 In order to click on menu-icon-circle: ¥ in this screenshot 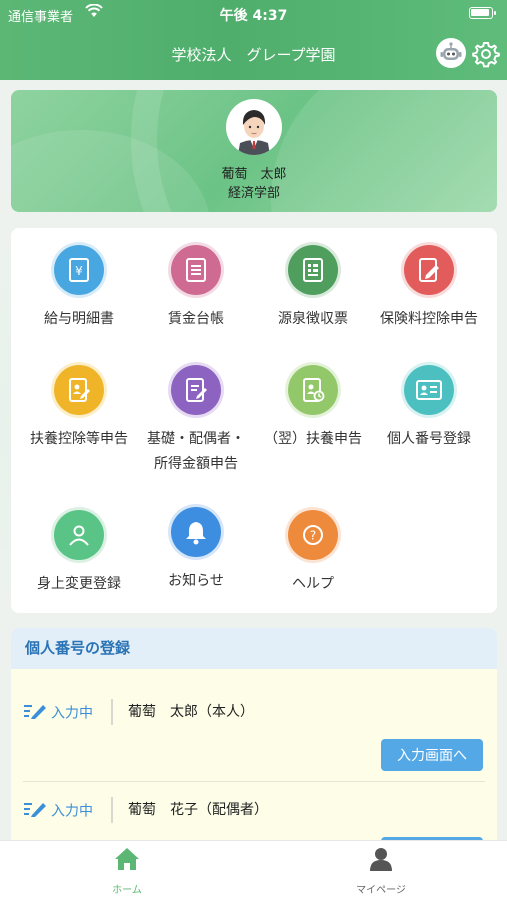, I will do `click(79, 270)`.